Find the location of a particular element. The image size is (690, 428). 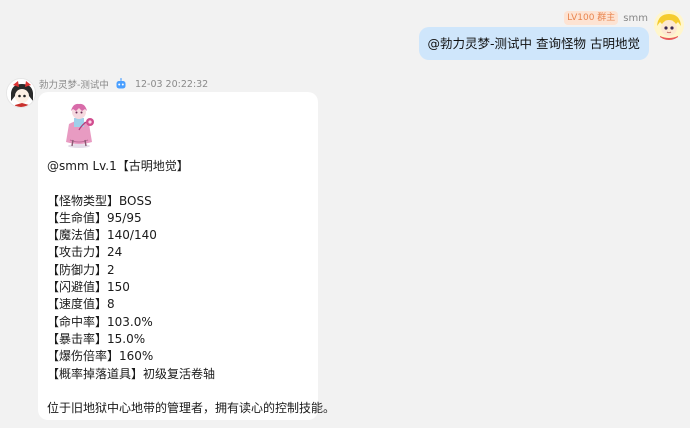

incoming-sender-name: 勃力灵梦-测试中 is located at coordinates (74, 84).